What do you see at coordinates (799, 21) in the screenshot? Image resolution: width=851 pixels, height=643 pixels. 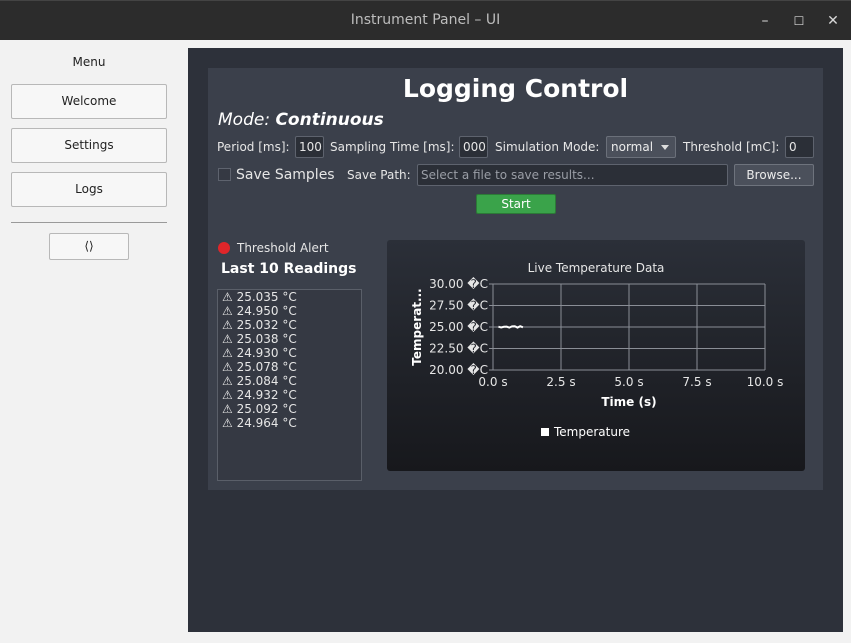 I see `maximize-button: ☐` at bounding box center [799, 21].